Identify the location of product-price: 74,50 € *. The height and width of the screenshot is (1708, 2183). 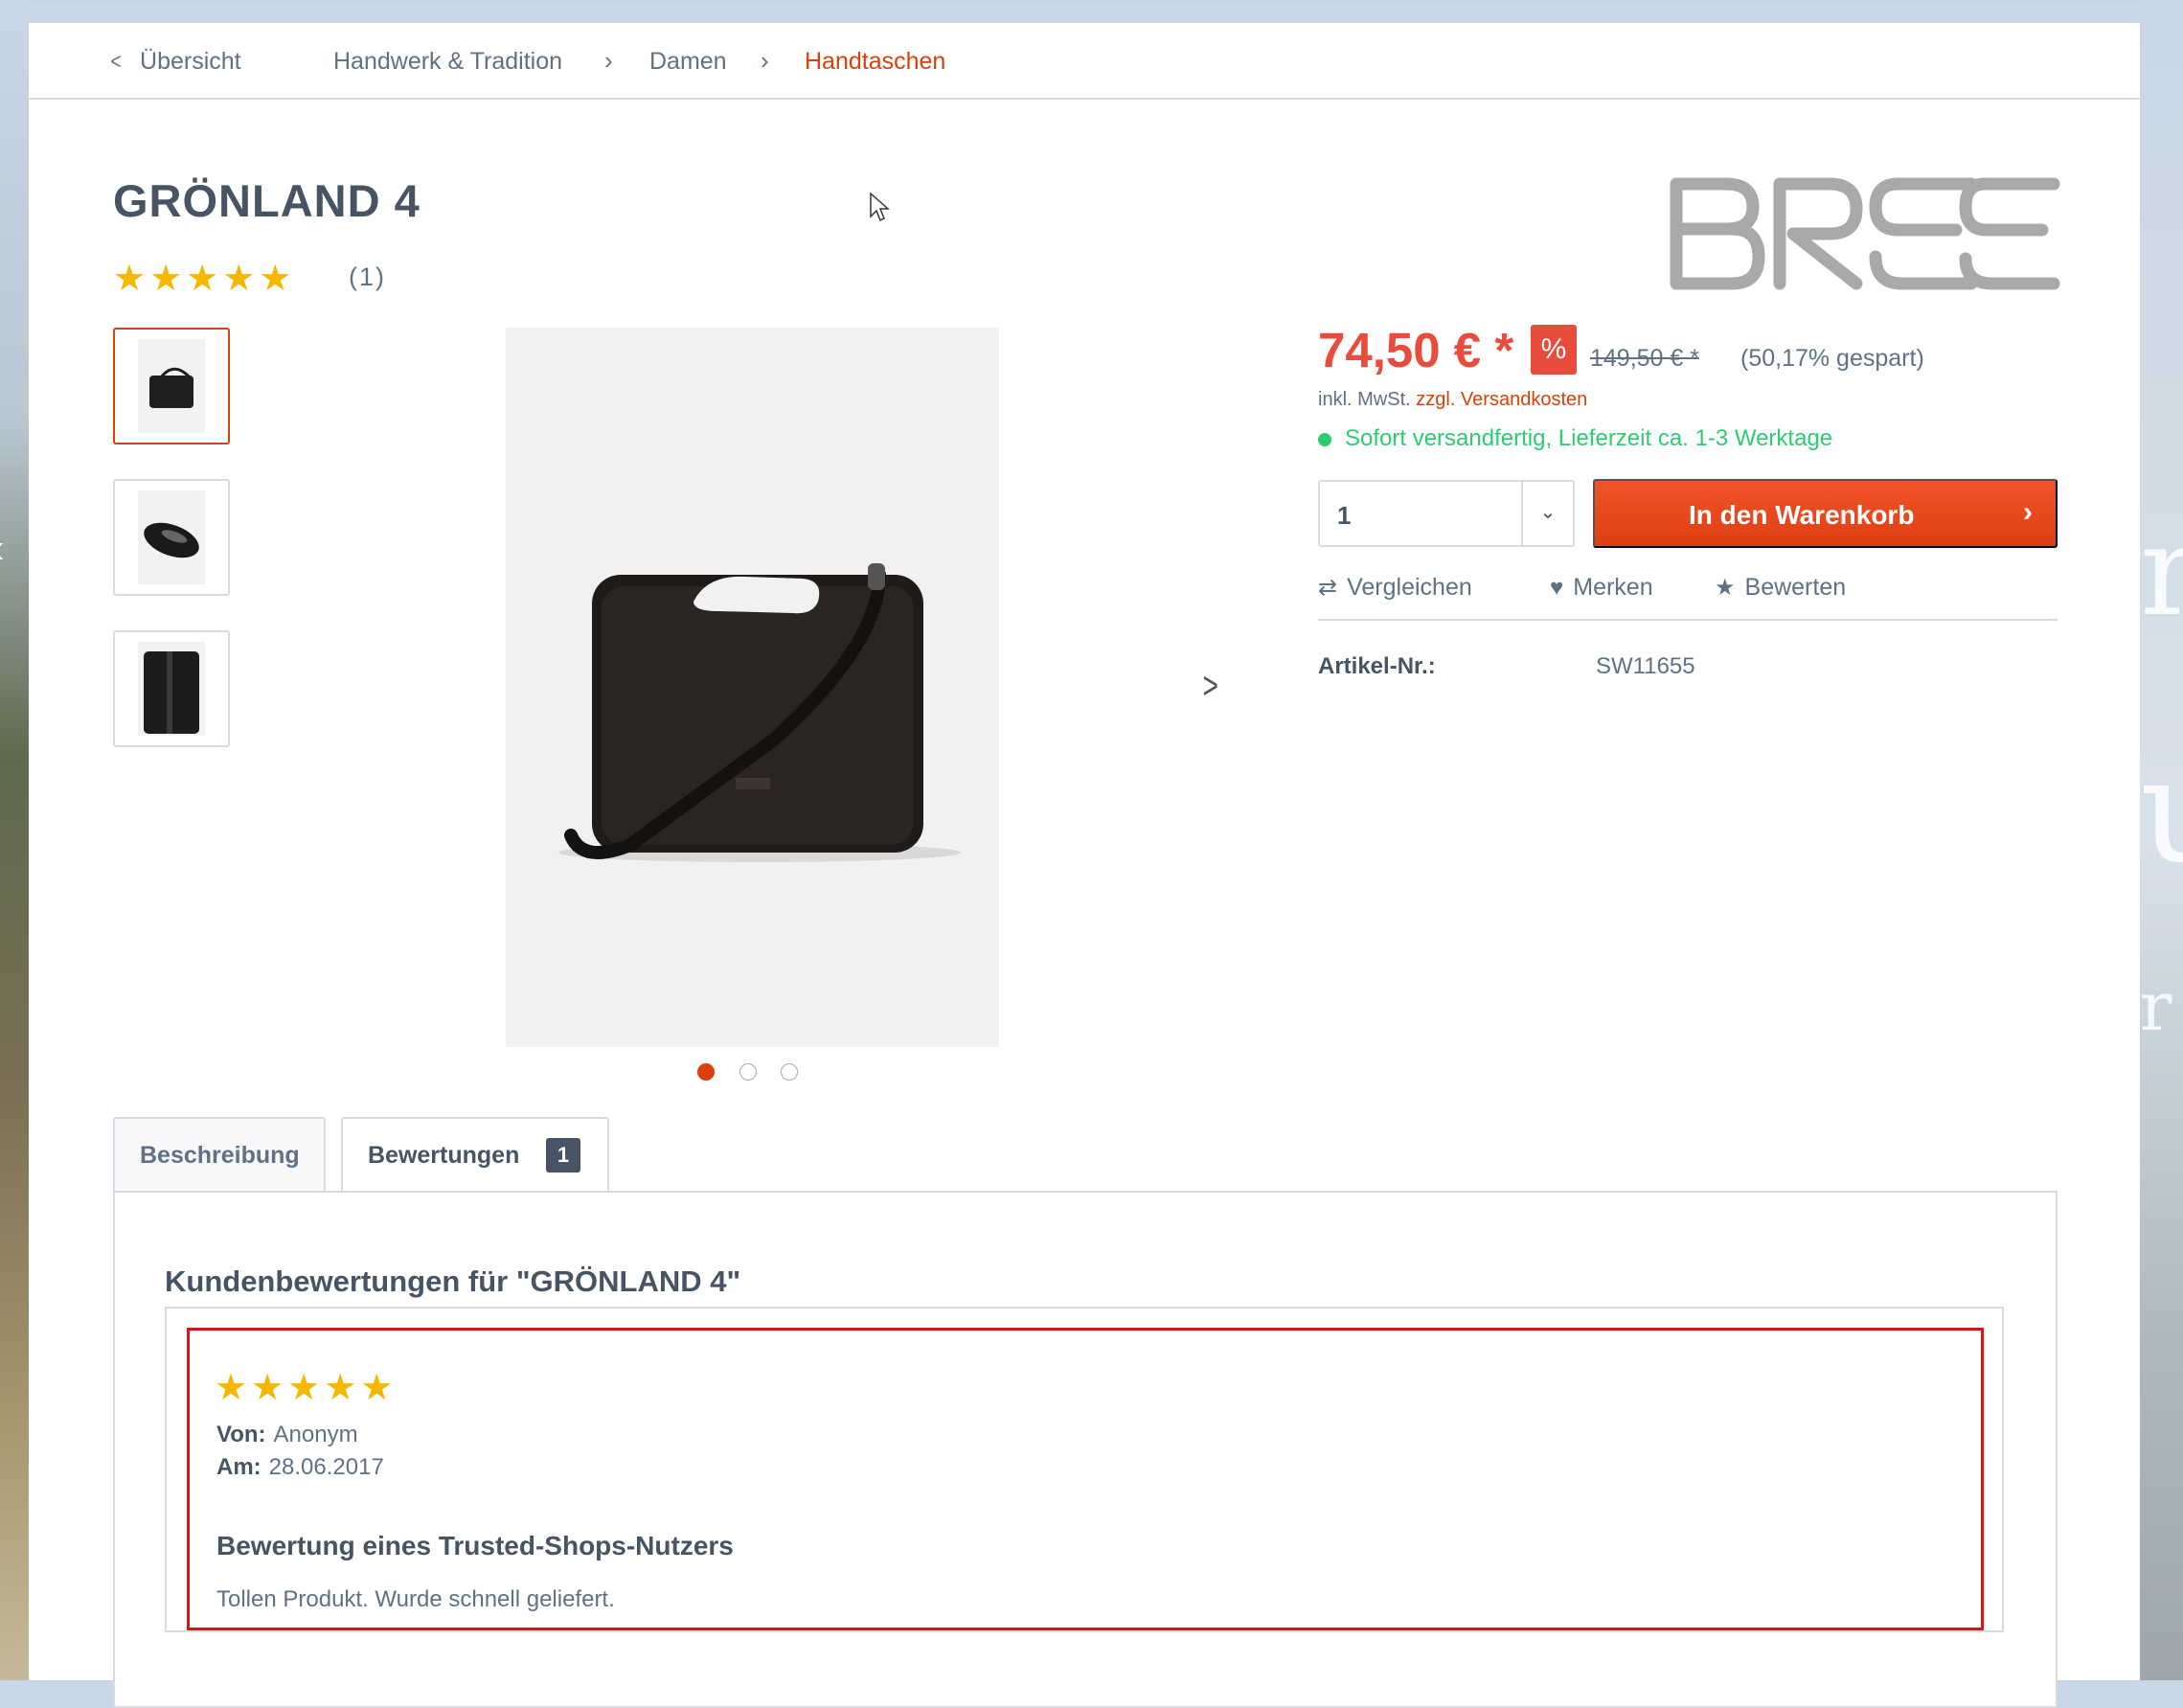
(1416, 350).